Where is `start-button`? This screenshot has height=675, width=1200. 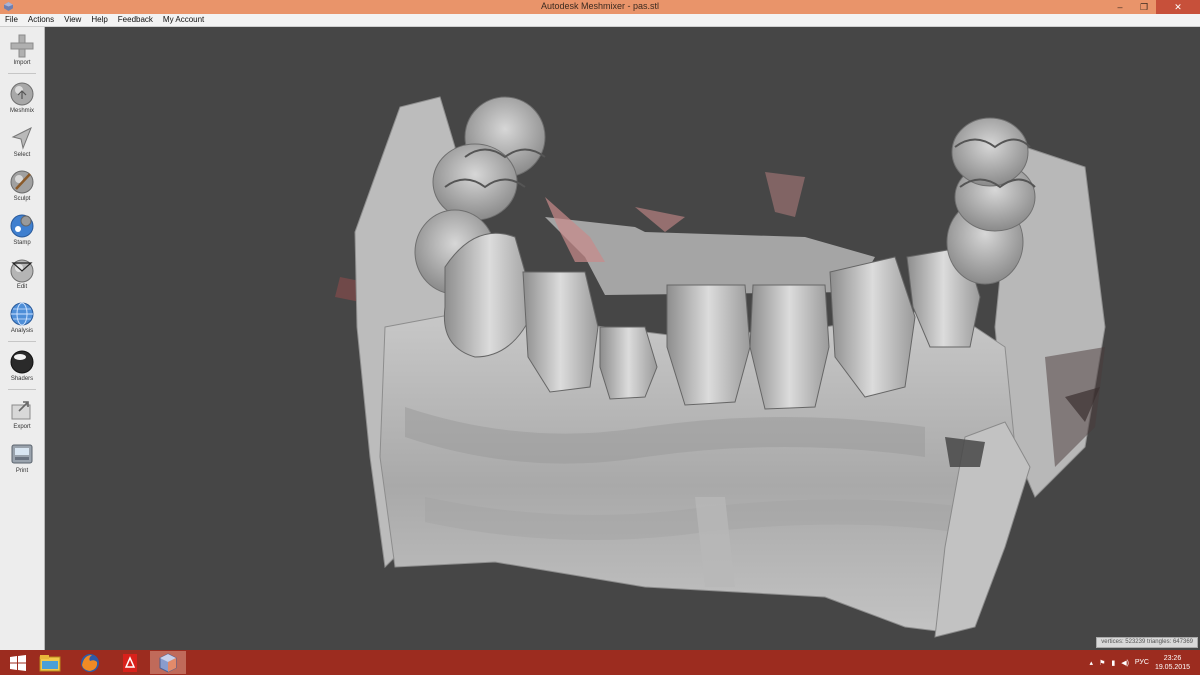
start-button is located at coordinates (18, 662).